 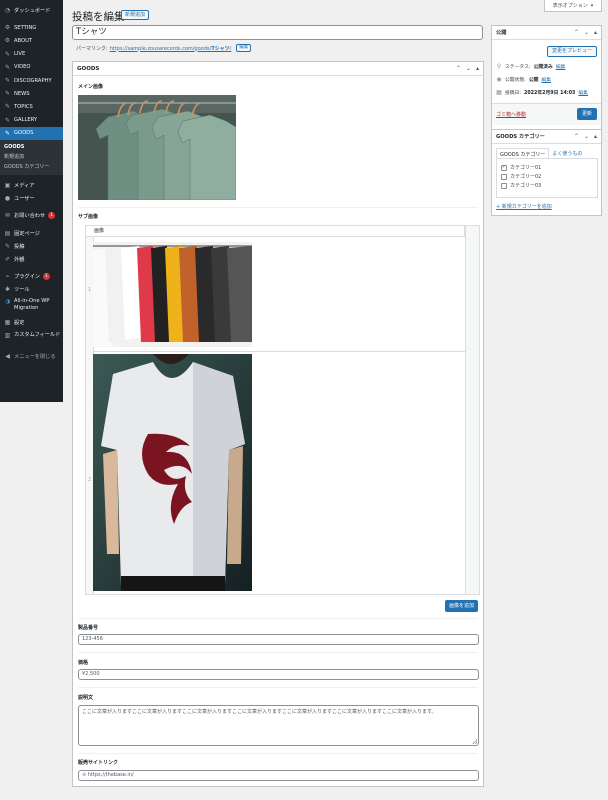 I want to click on main-image, so click(x=157, y=147).